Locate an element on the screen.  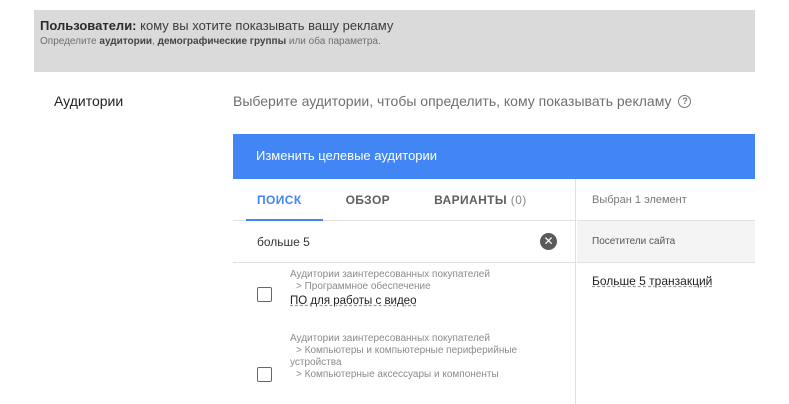
result-path-line: устройства is located at coordinates (316, 362).